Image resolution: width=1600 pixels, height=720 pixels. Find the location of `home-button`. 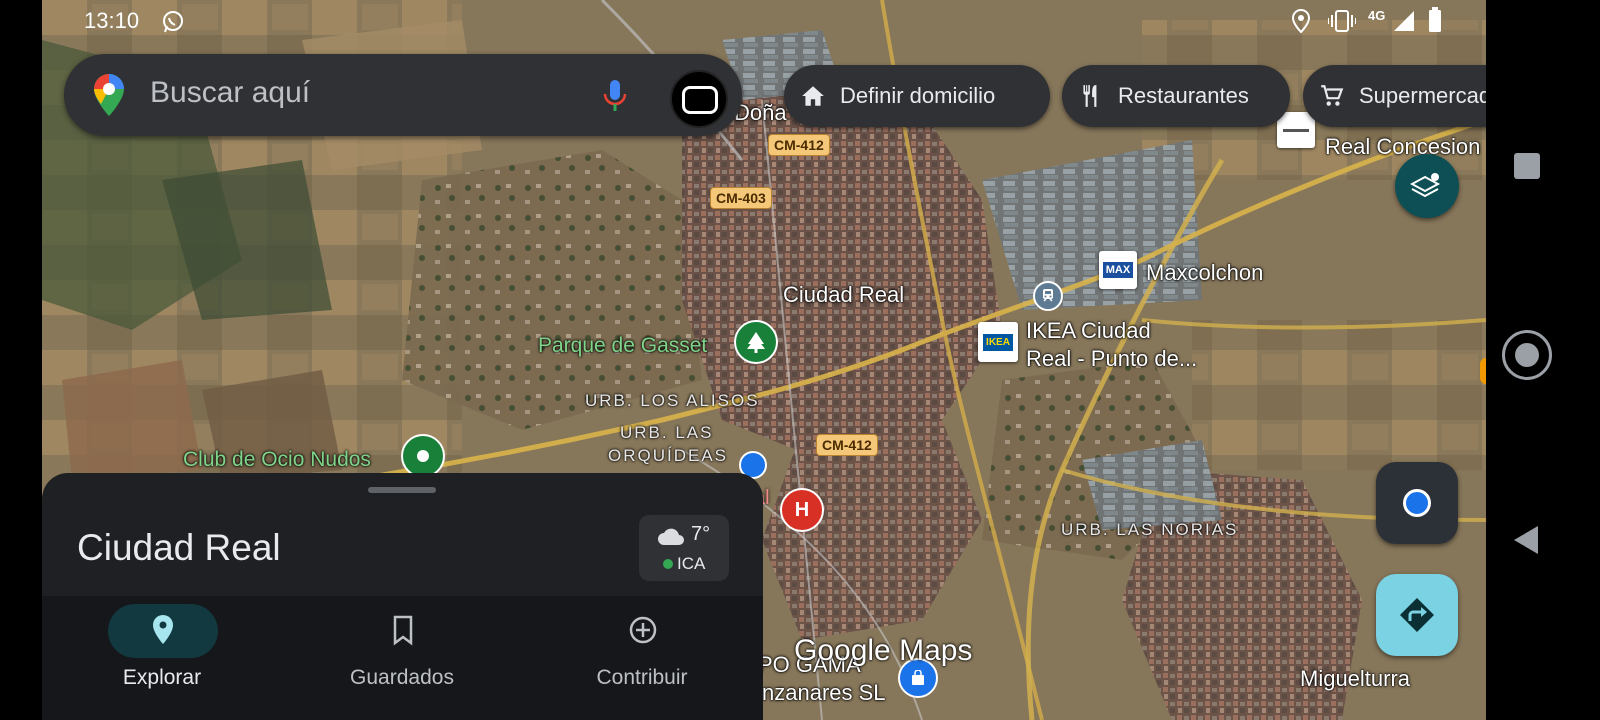

home-button is located at coordinates (1527, 355).